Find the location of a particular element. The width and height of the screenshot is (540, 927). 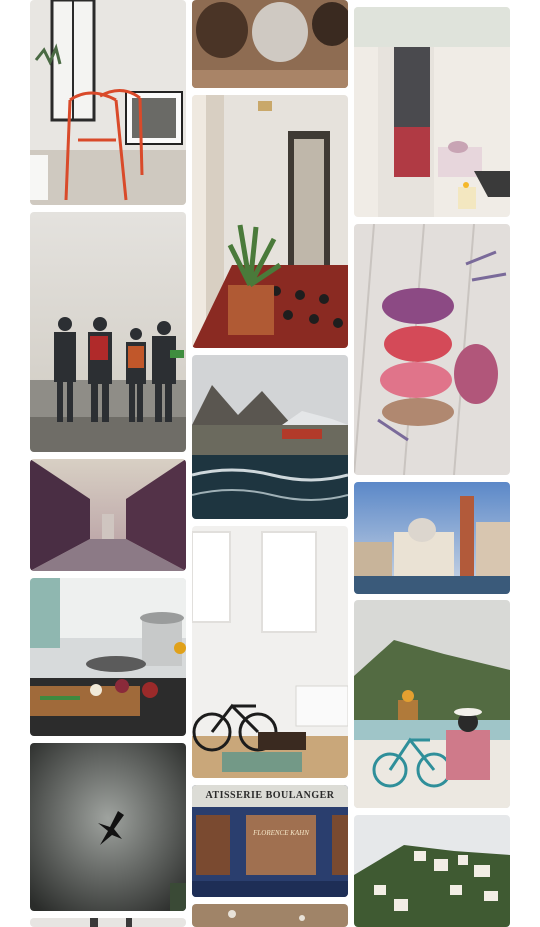

photo-patisserie-storefront: ATISSERIE BOULANGER FLORENCE KAHN is located at coordinates (270, 841).